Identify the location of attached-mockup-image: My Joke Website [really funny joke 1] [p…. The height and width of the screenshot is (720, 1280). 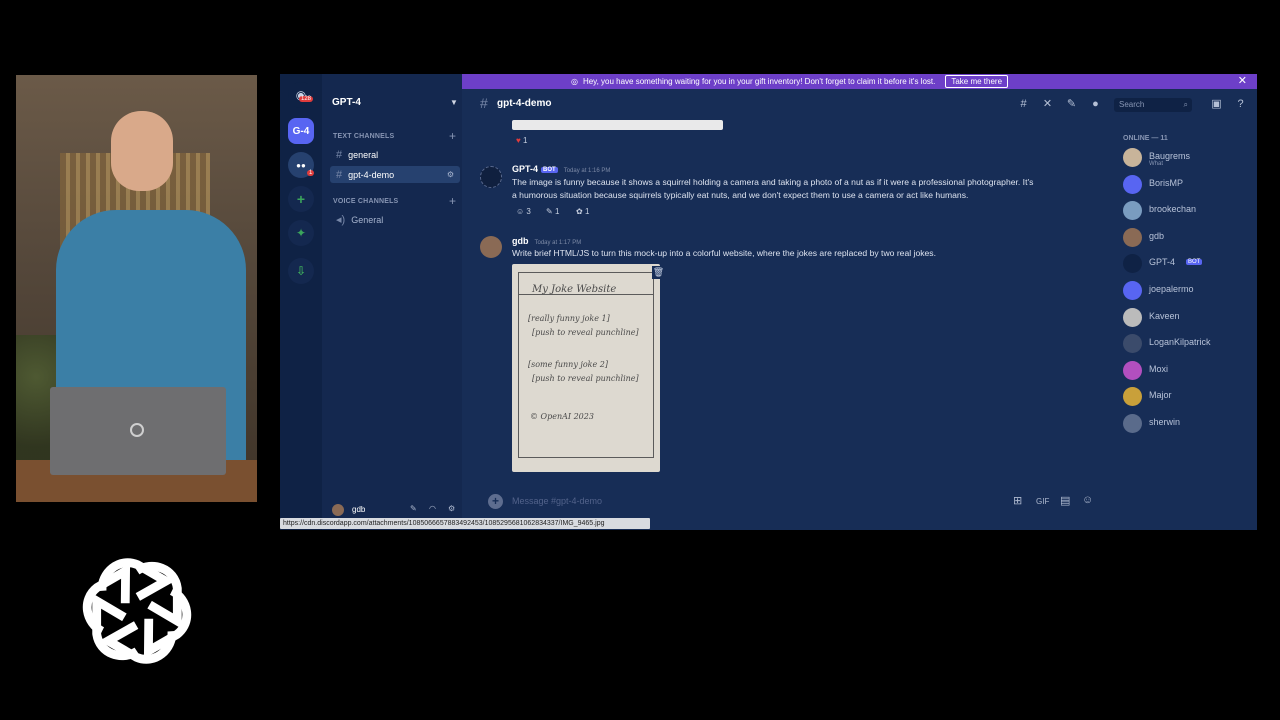
(586, 368).